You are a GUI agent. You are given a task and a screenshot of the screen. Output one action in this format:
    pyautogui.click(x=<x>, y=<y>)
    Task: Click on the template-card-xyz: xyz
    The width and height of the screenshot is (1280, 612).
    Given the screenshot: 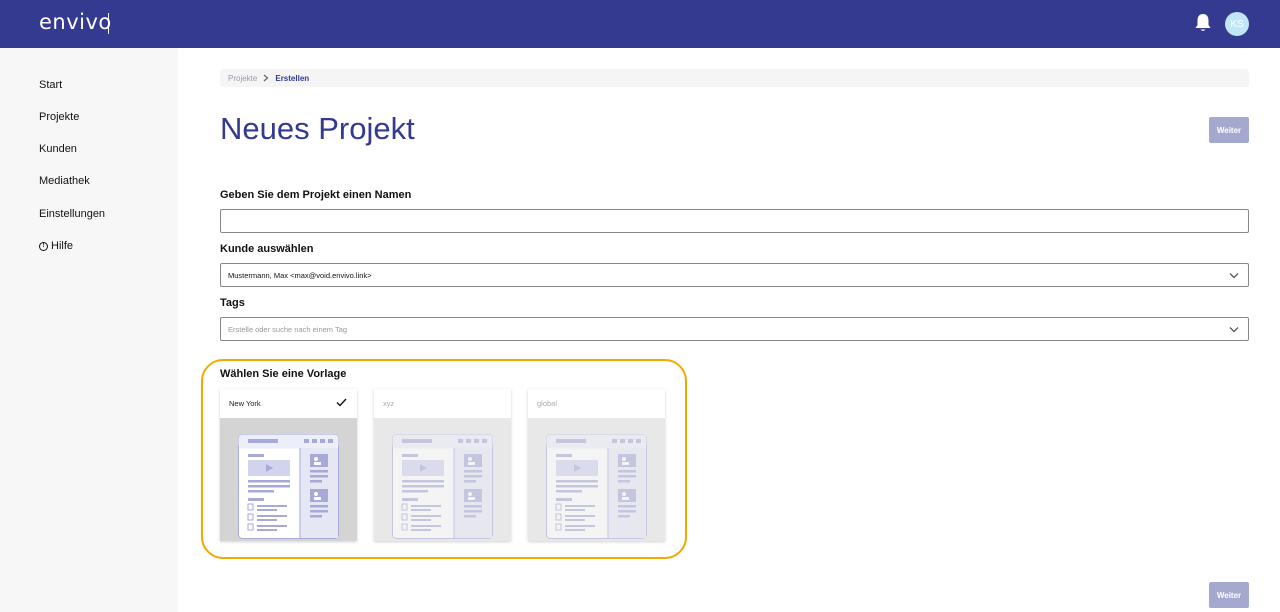 What is the action you would take?
    pyautogui.click(x=442, y=465)
    